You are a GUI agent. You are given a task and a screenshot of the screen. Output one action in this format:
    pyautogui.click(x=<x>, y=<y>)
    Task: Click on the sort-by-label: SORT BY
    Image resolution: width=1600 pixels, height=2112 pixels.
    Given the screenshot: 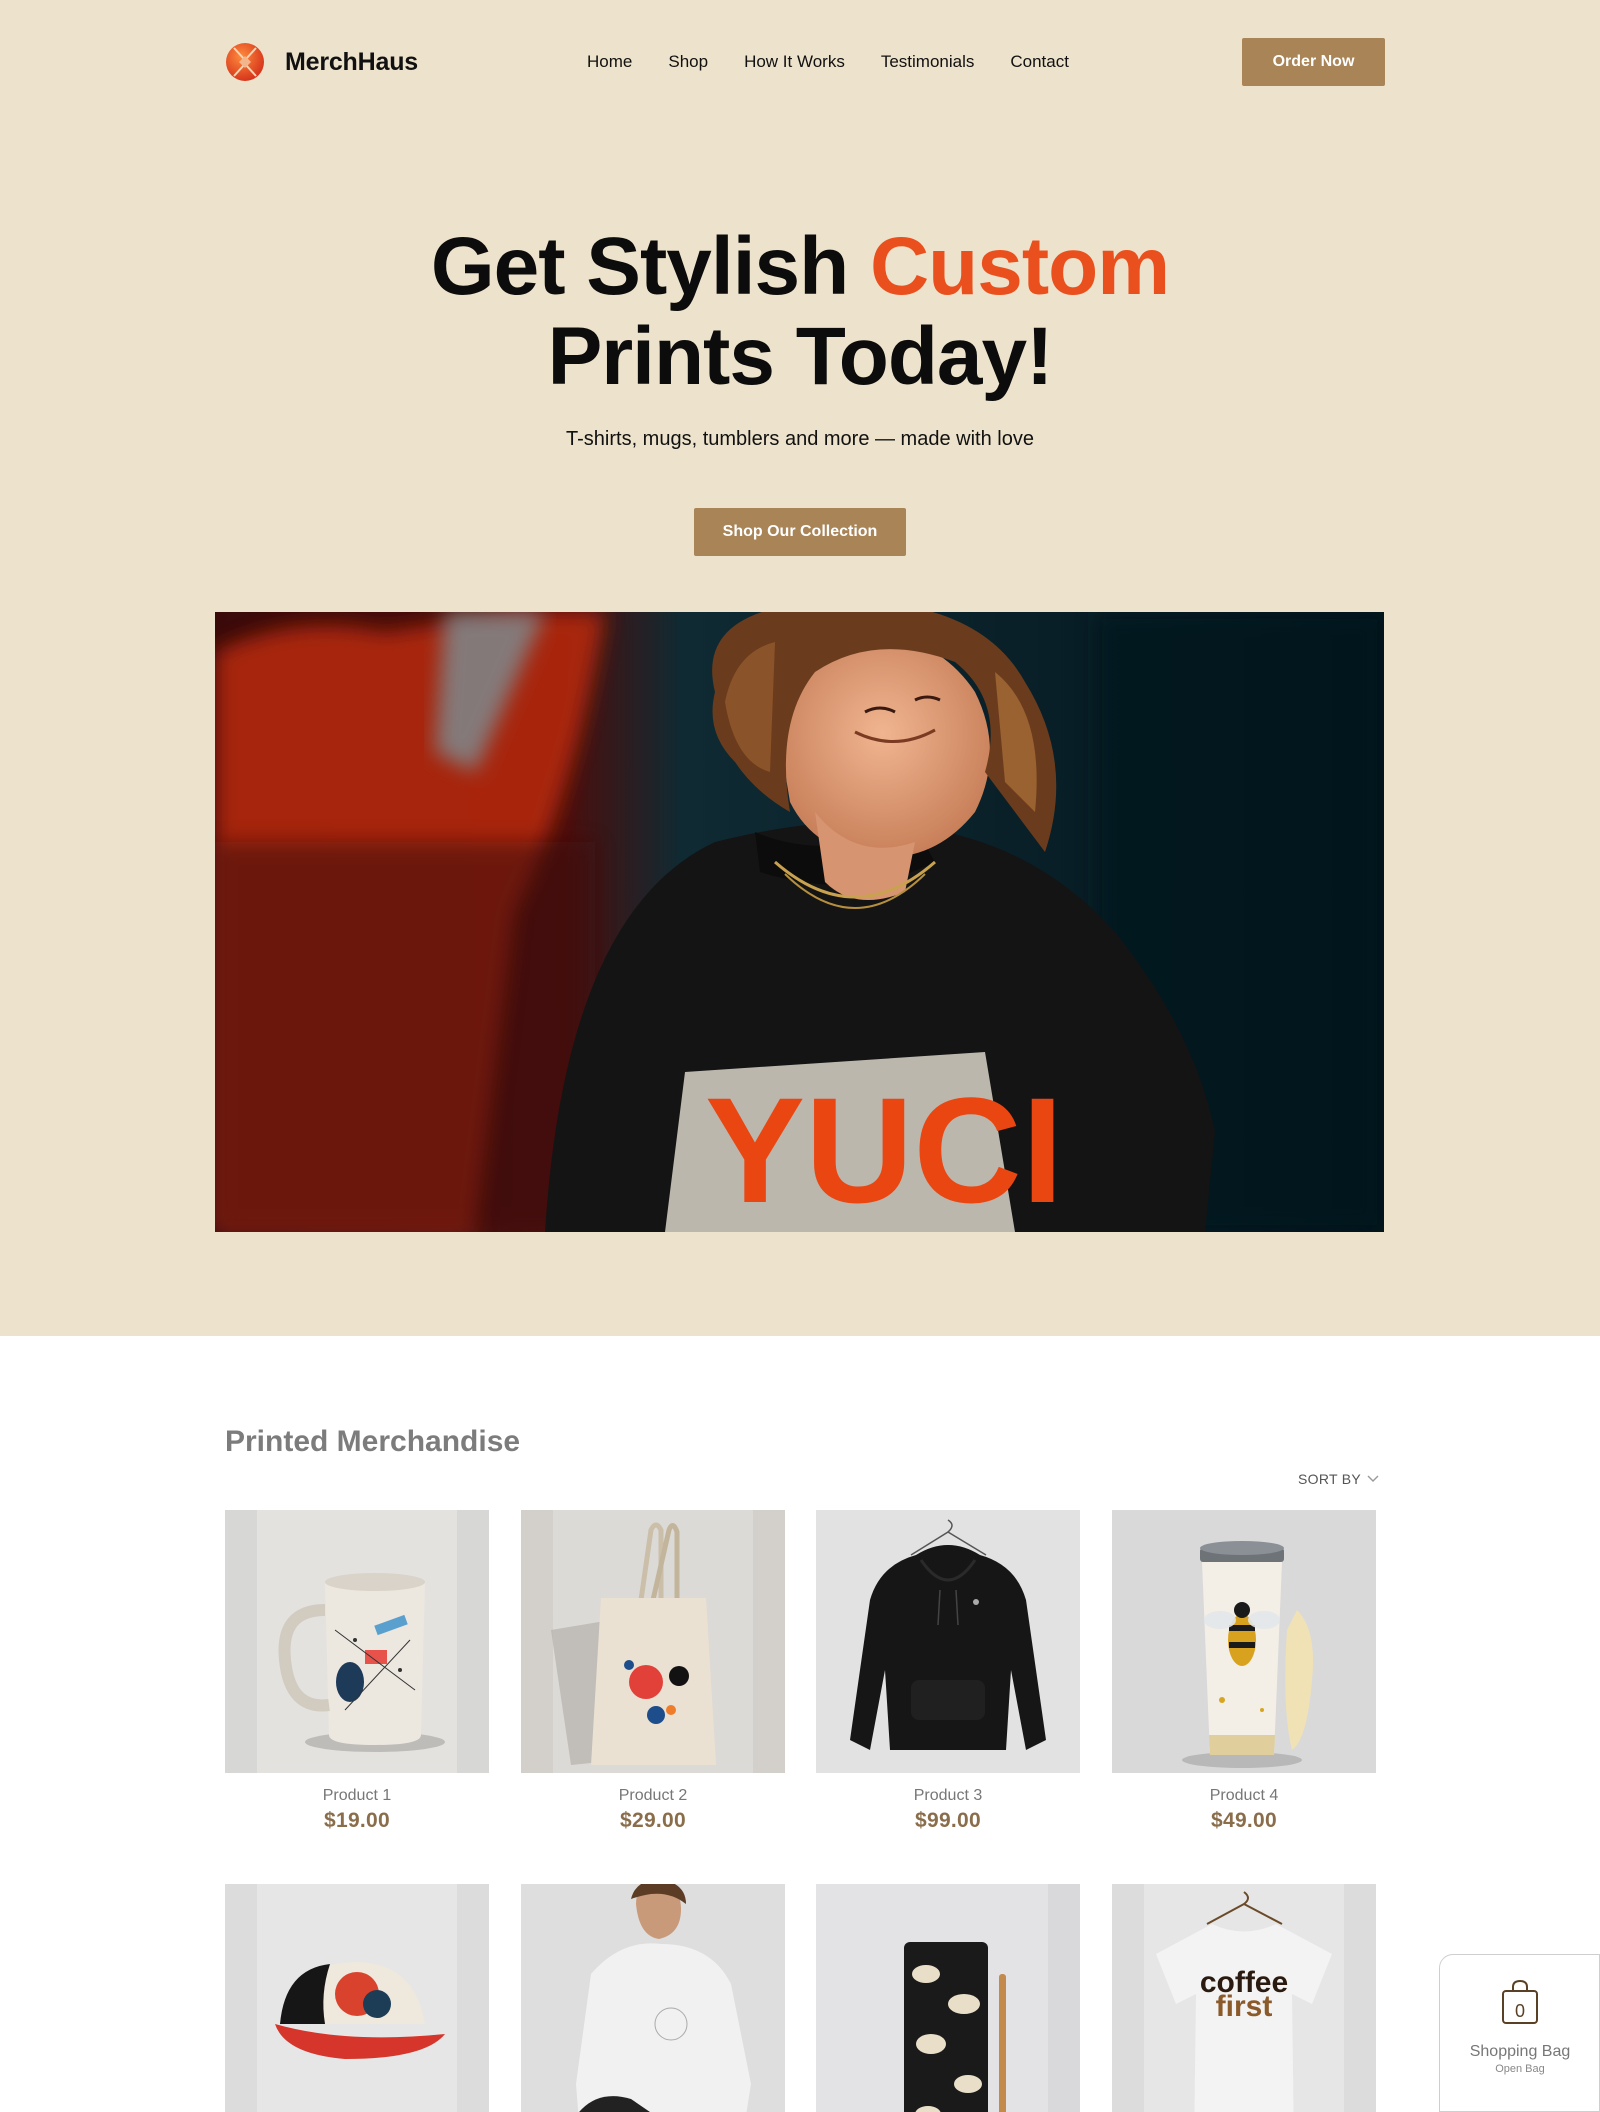 What is the action you would take?
    pyautogui.click(x=1330, y=1479)
    